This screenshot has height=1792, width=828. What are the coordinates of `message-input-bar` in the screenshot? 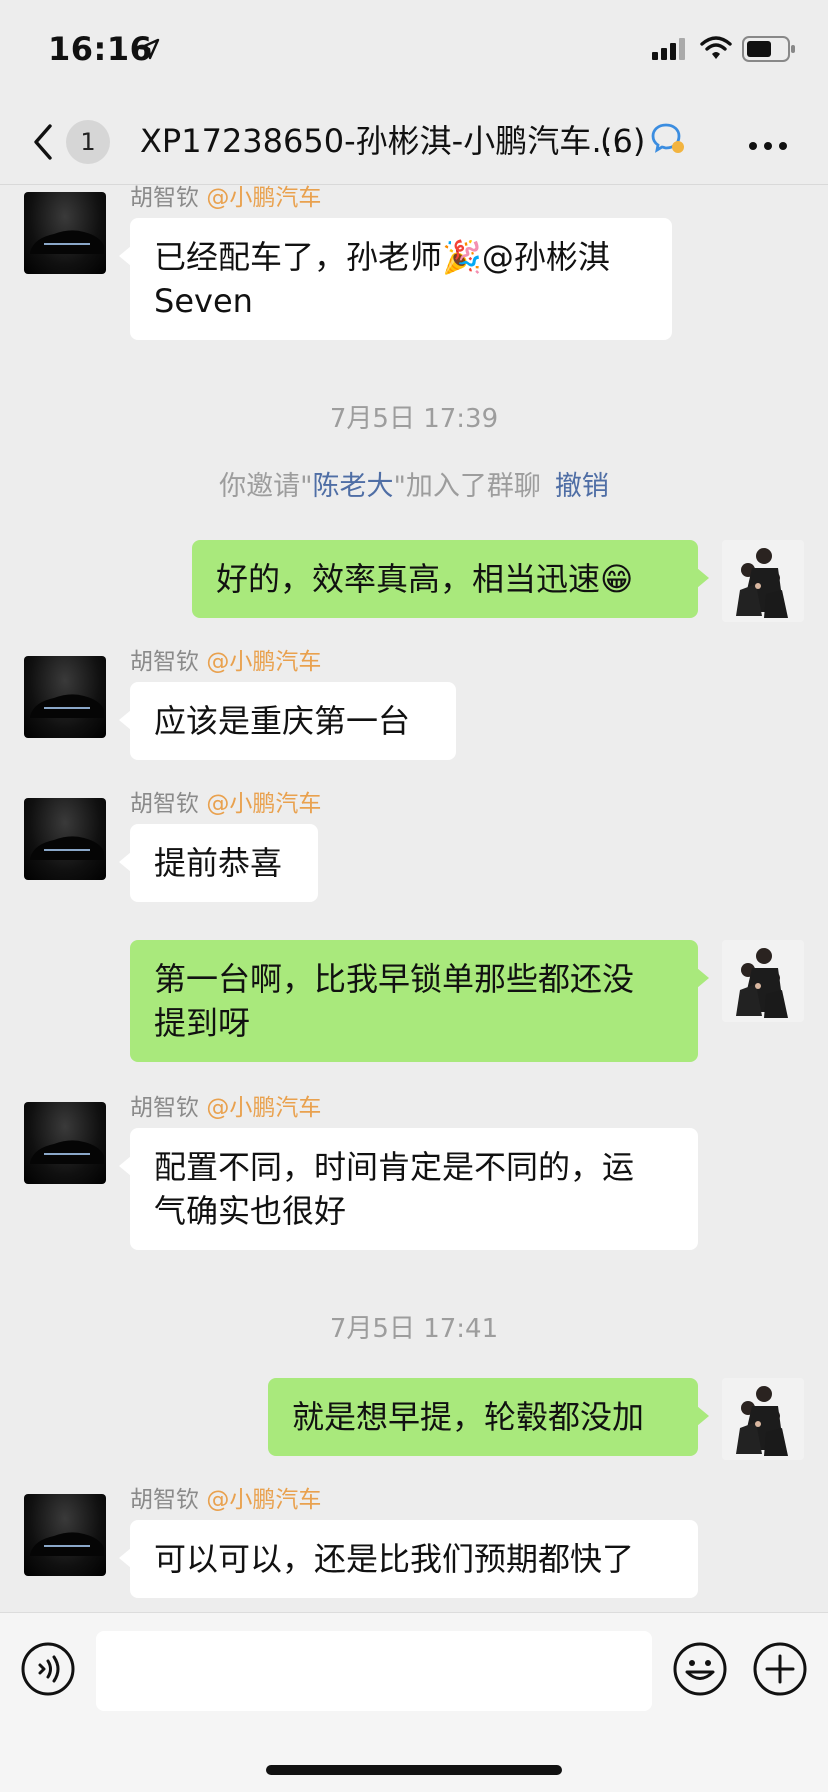 It's located at (414, 1702).